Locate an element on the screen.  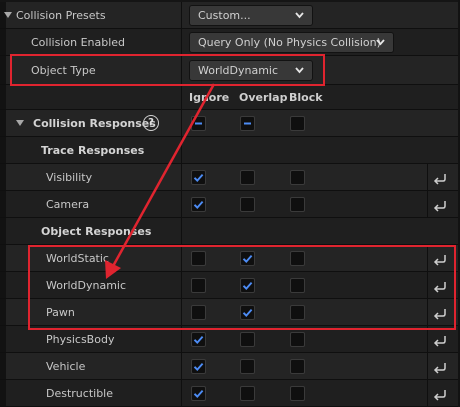
trace-responses-row: Trace Responses is located at coordinates (229, 150).